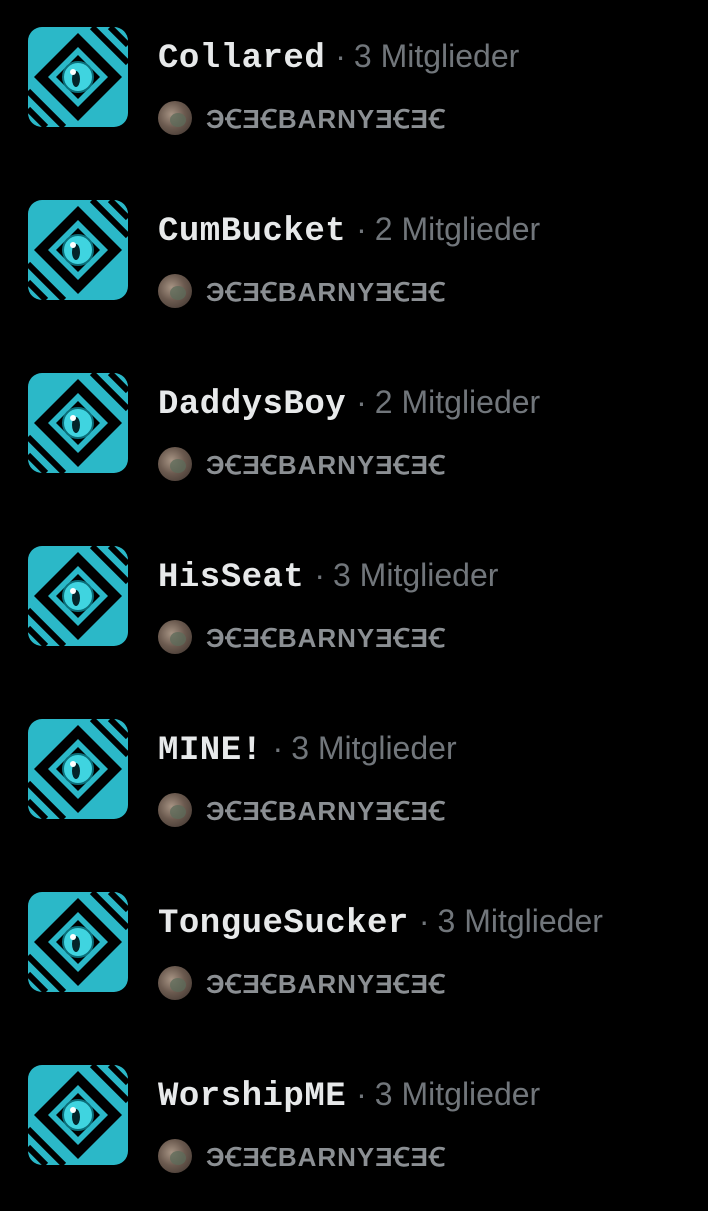  What do you see at coordinates (349, 406) in the screenshot?
I see `list-title-line: DaddysBoy · 2 Mitglieder` at bounding box center [349, 406].